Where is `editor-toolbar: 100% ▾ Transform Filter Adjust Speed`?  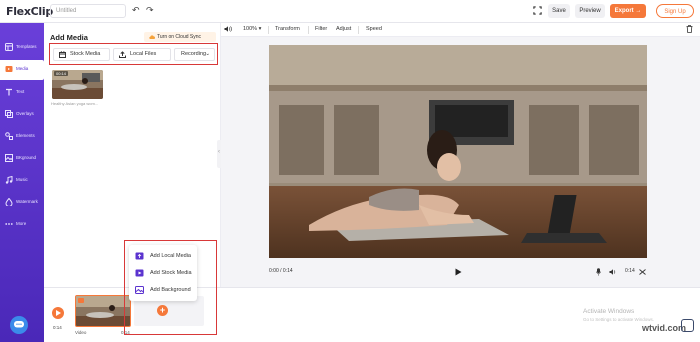 editor-toolbar: 100% ▾ Transform Filter Adjust Speed is located at coordinates (460, 30).